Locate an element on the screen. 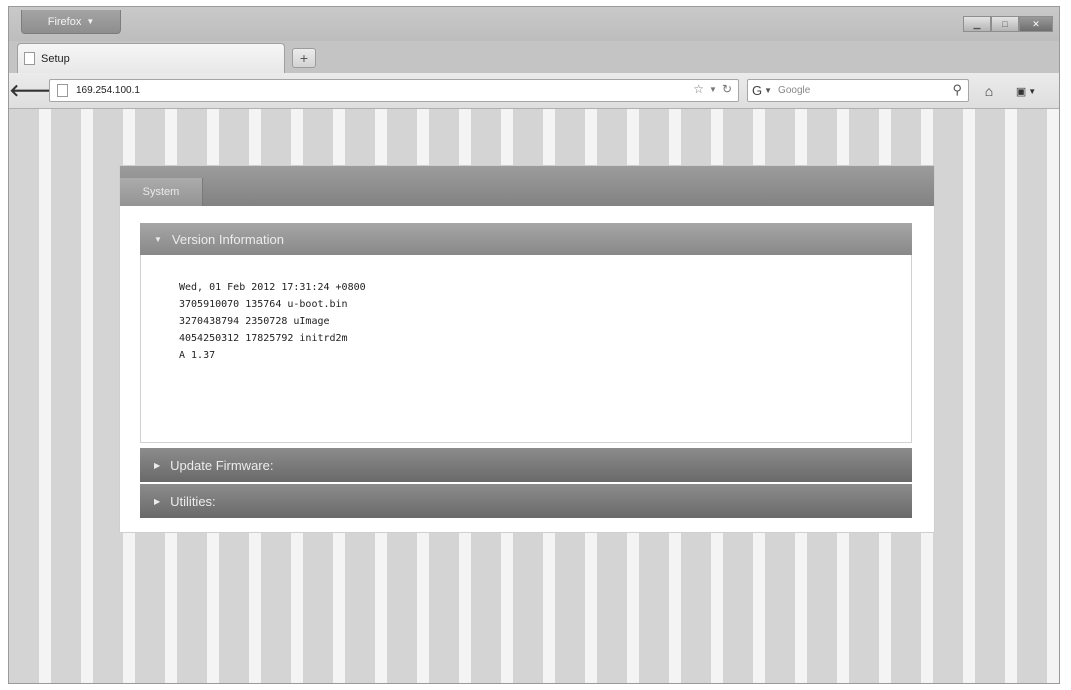 This screenshot has height=690, width=1071. home-icon: ⌂ is located at coordinates (989, 91).